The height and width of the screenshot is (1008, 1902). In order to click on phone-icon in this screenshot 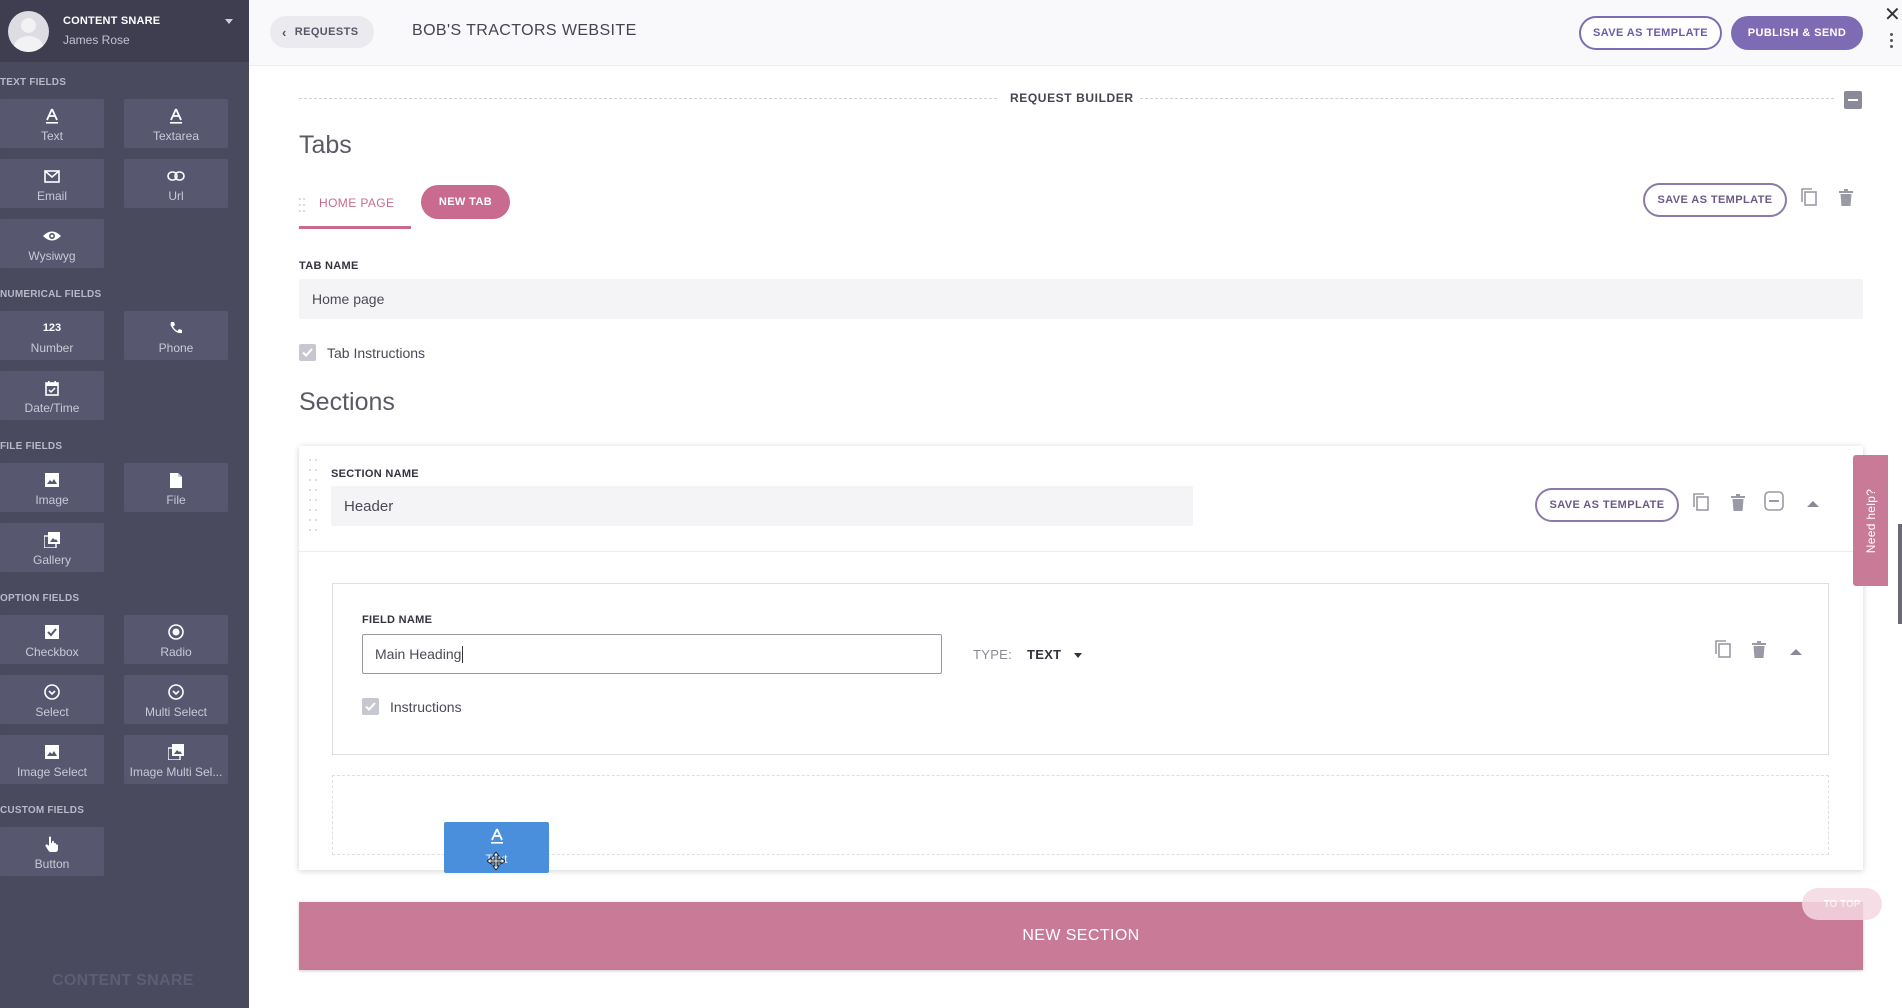, I will do `click(176, 328)`.